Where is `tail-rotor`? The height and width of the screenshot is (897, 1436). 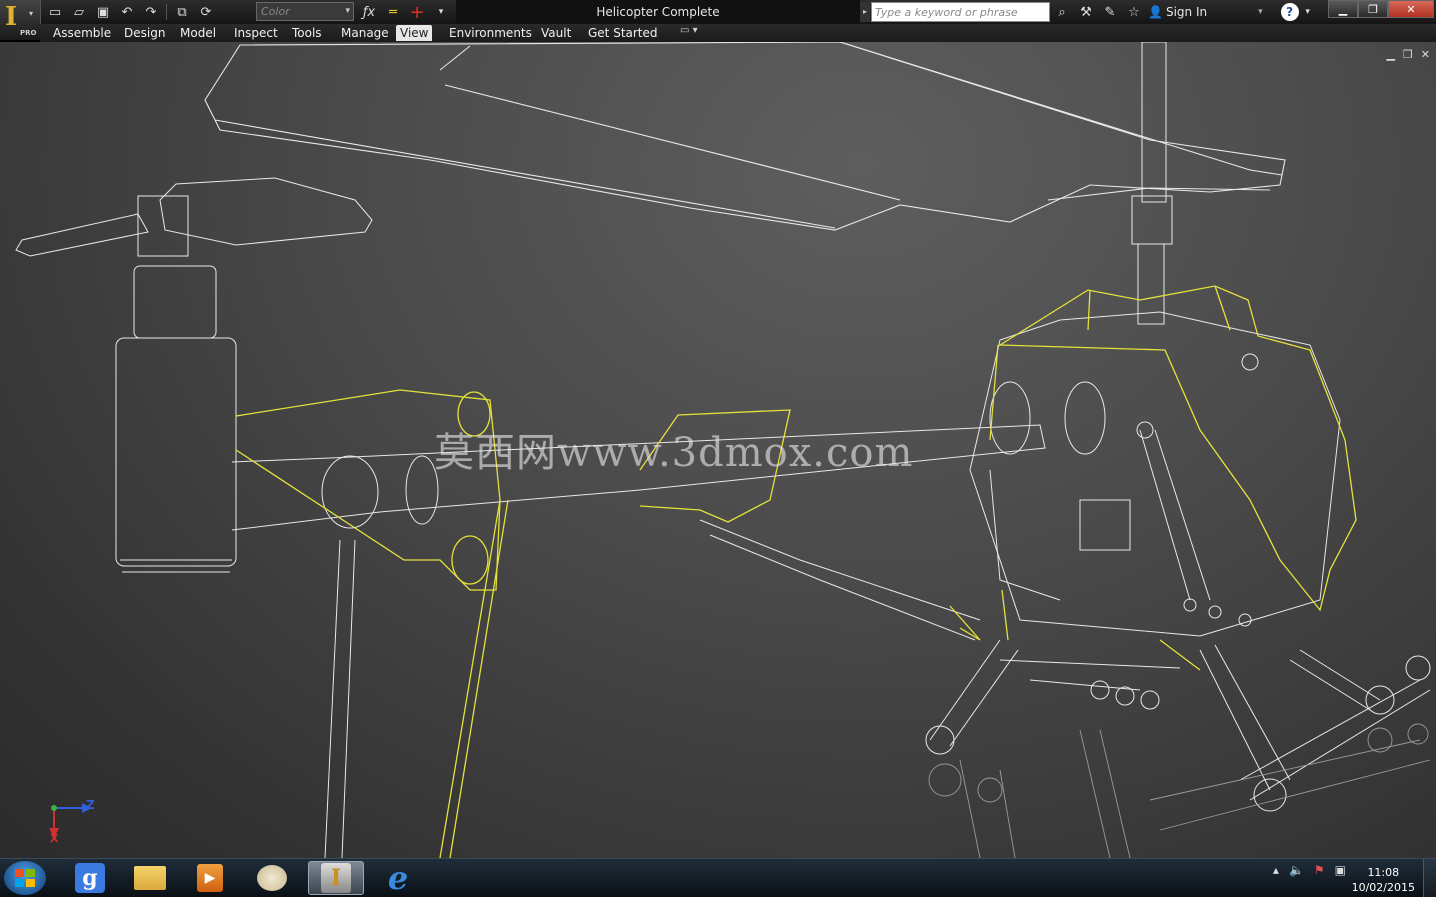
tail-rotor is located at coordinates (194, 375).